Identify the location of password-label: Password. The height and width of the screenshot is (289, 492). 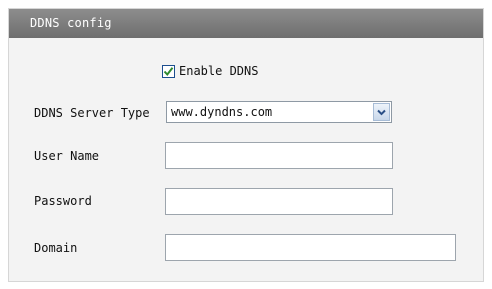
(63, 201).